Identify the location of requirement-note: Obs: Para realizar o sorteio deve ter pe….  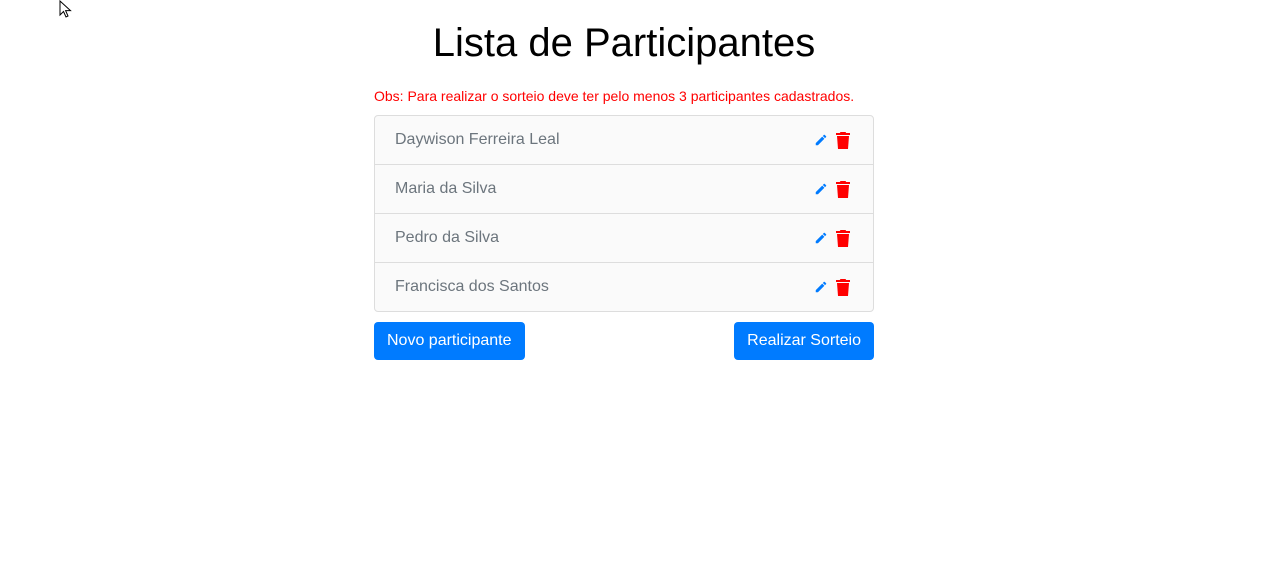
(614, 96).